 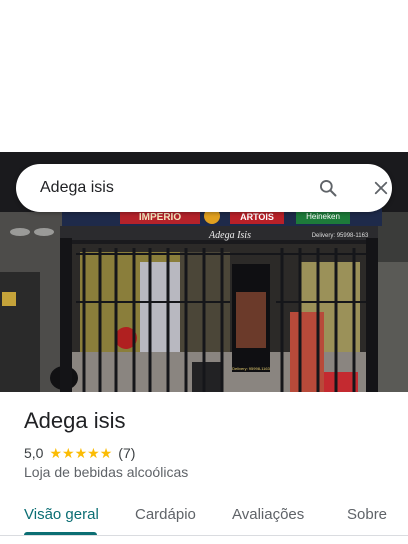 I want to click on search-icon, so click(x=328, y=188).